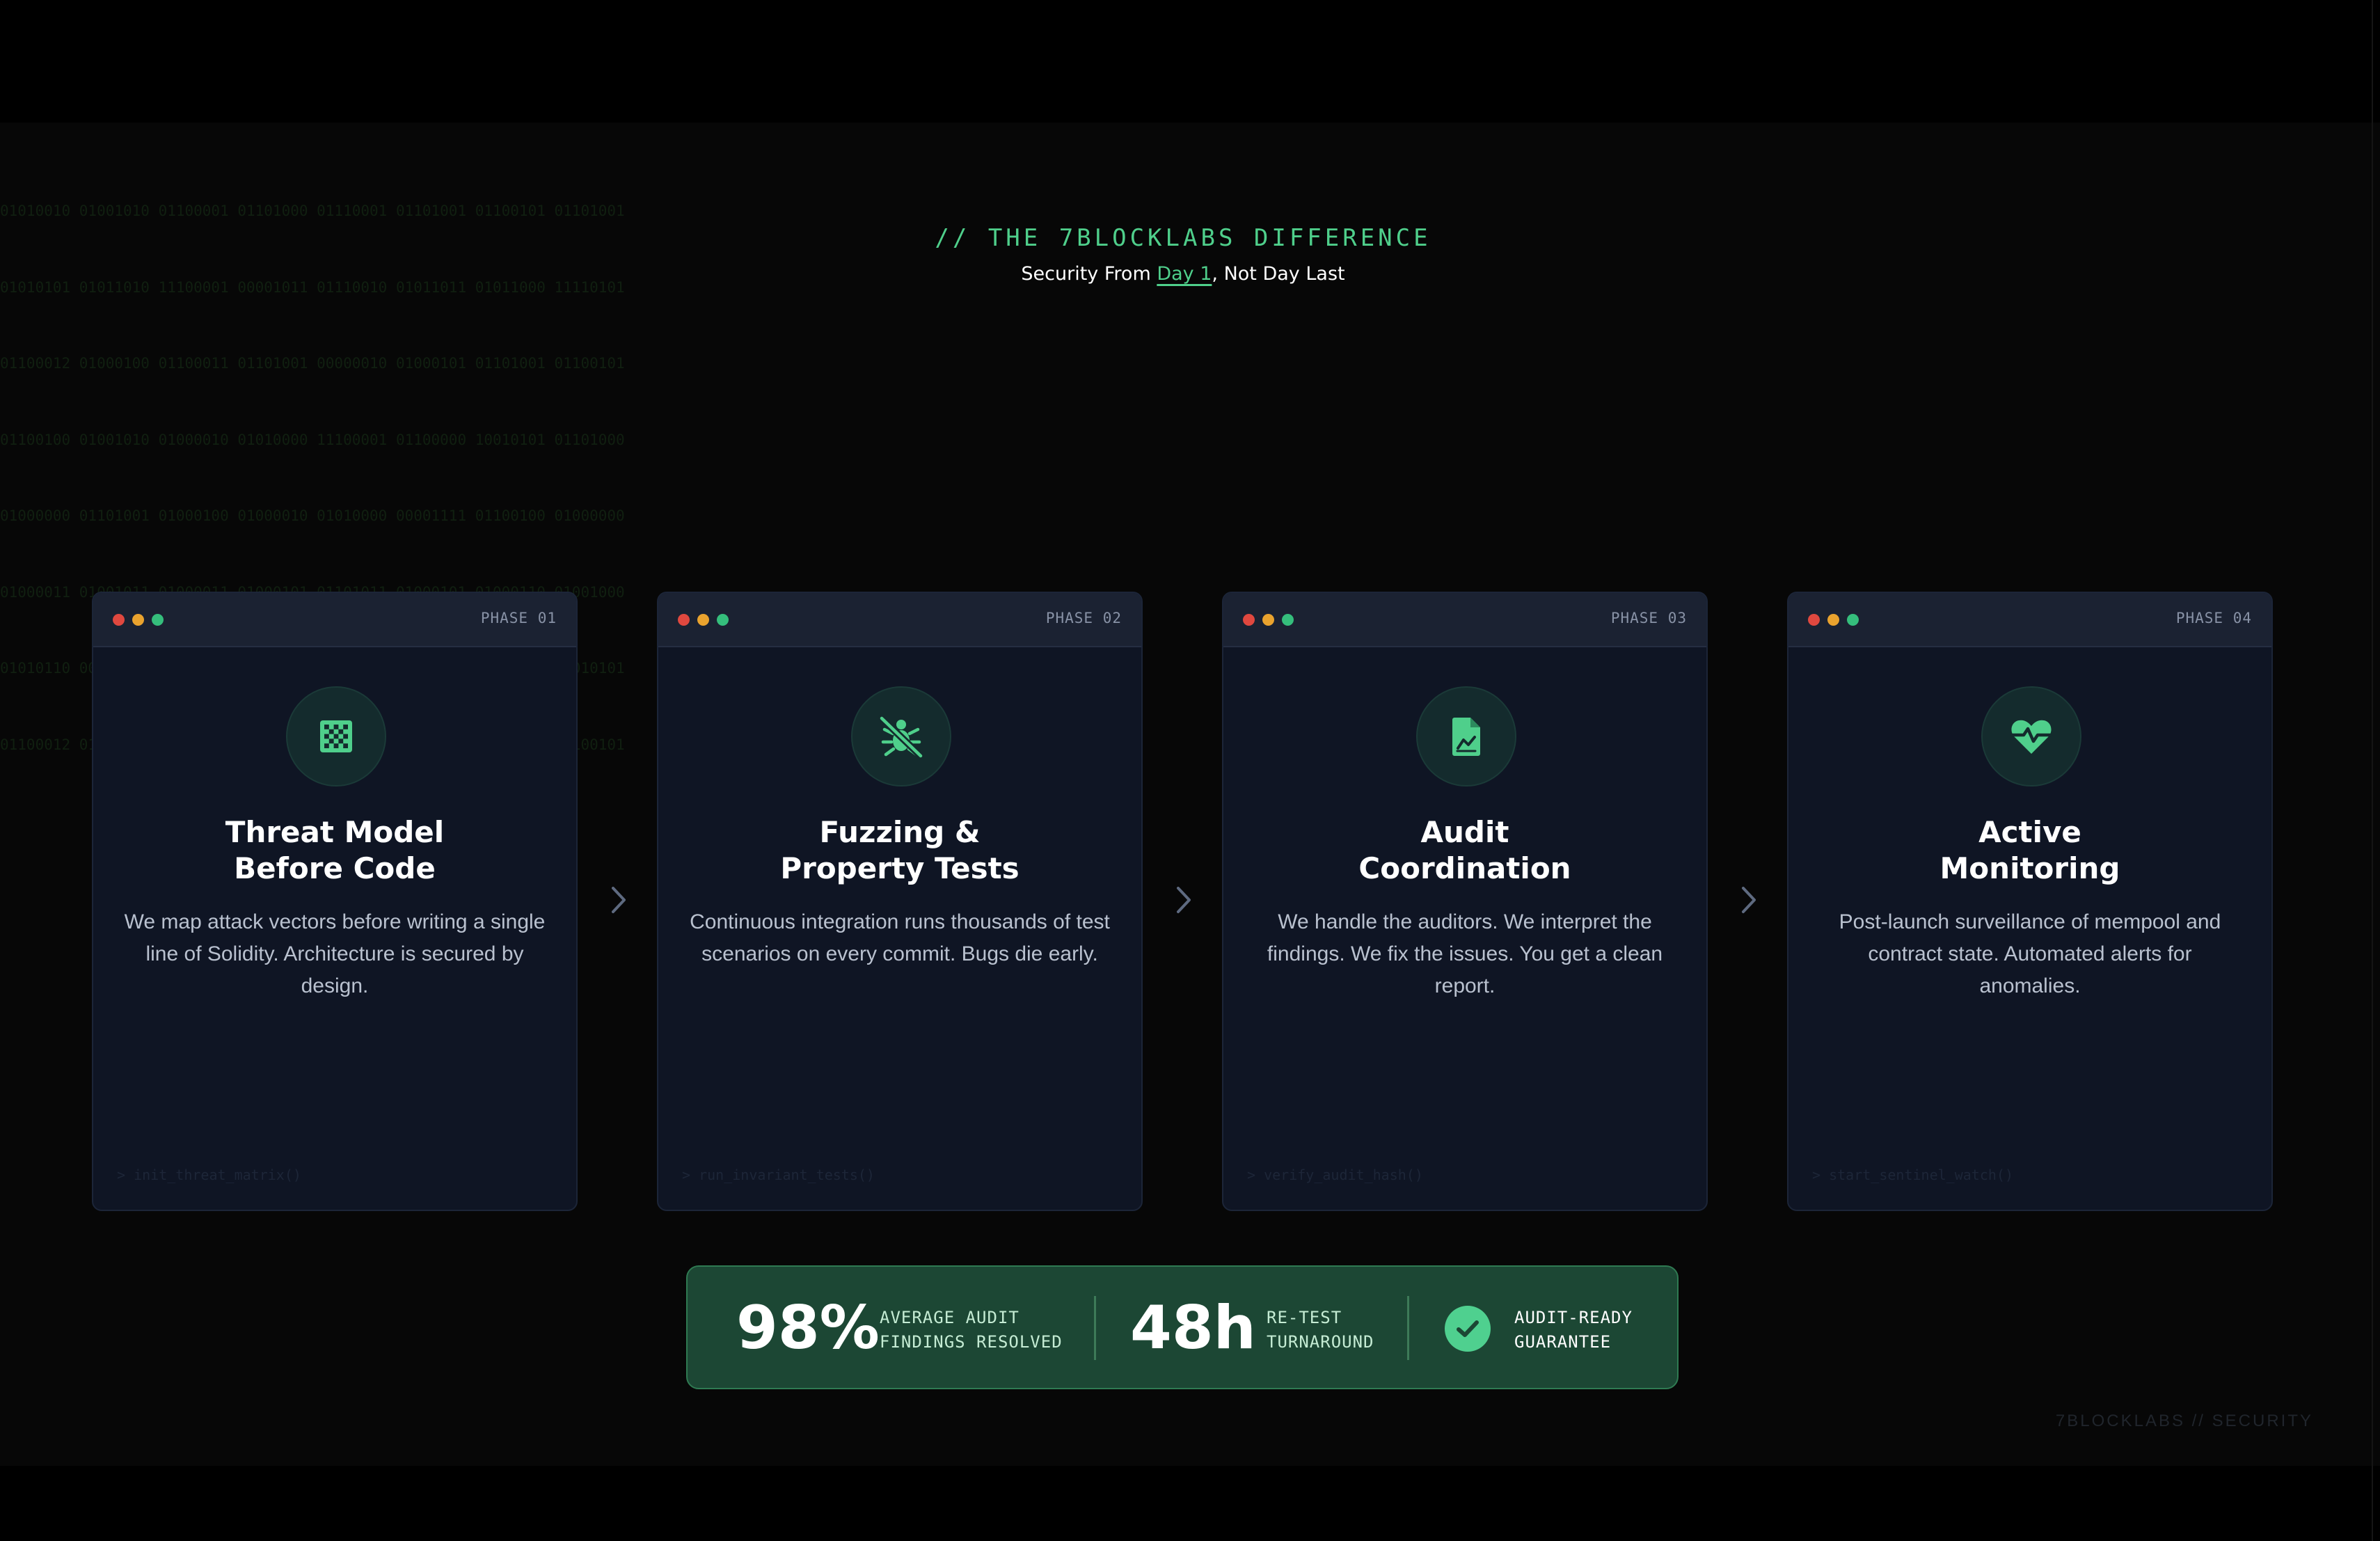 This screenshot has height=1541, width=2380. I want to click on stat-audit-label: AVERAGE AUDIT FINDINGS RESOLVED, so click(971, 1330).